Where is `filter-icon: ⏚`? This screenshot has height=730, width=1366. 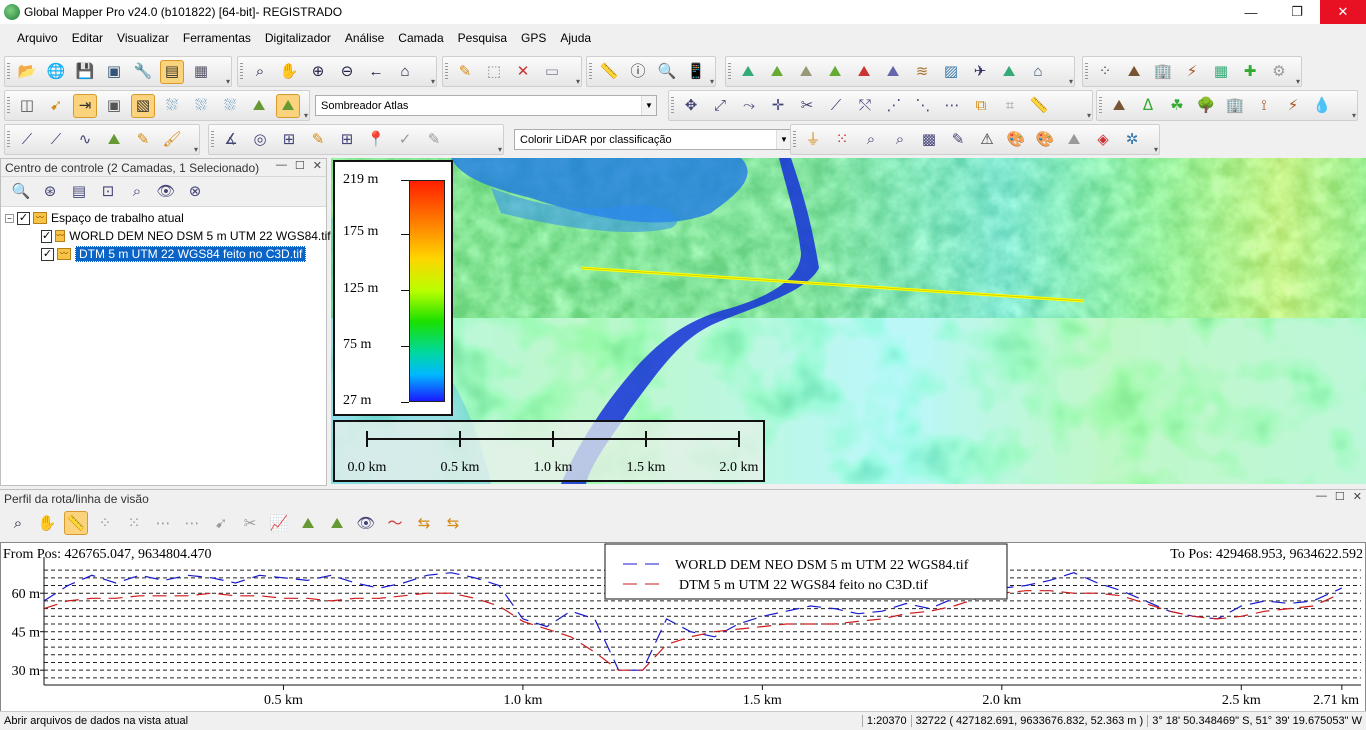
filter-icon: ⏚ is located at coordinates (813, 140).